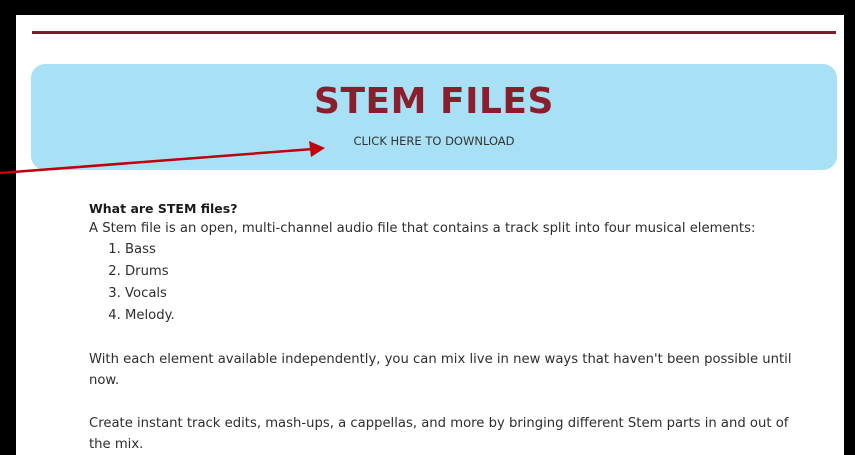  I want to click on list-item: Drums, so click(467, 272).